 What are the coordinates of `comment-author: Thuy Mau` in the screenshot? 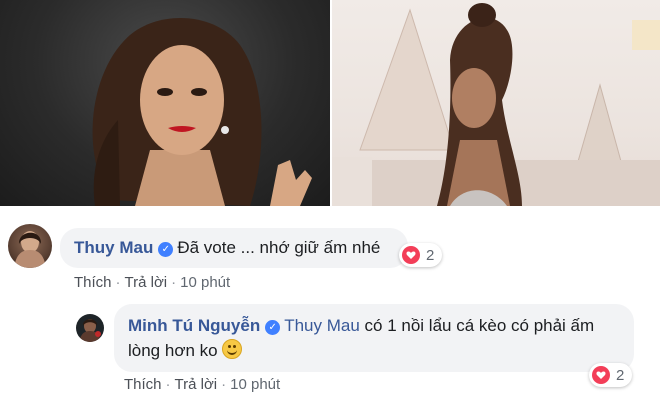 It's located at (113, 247).